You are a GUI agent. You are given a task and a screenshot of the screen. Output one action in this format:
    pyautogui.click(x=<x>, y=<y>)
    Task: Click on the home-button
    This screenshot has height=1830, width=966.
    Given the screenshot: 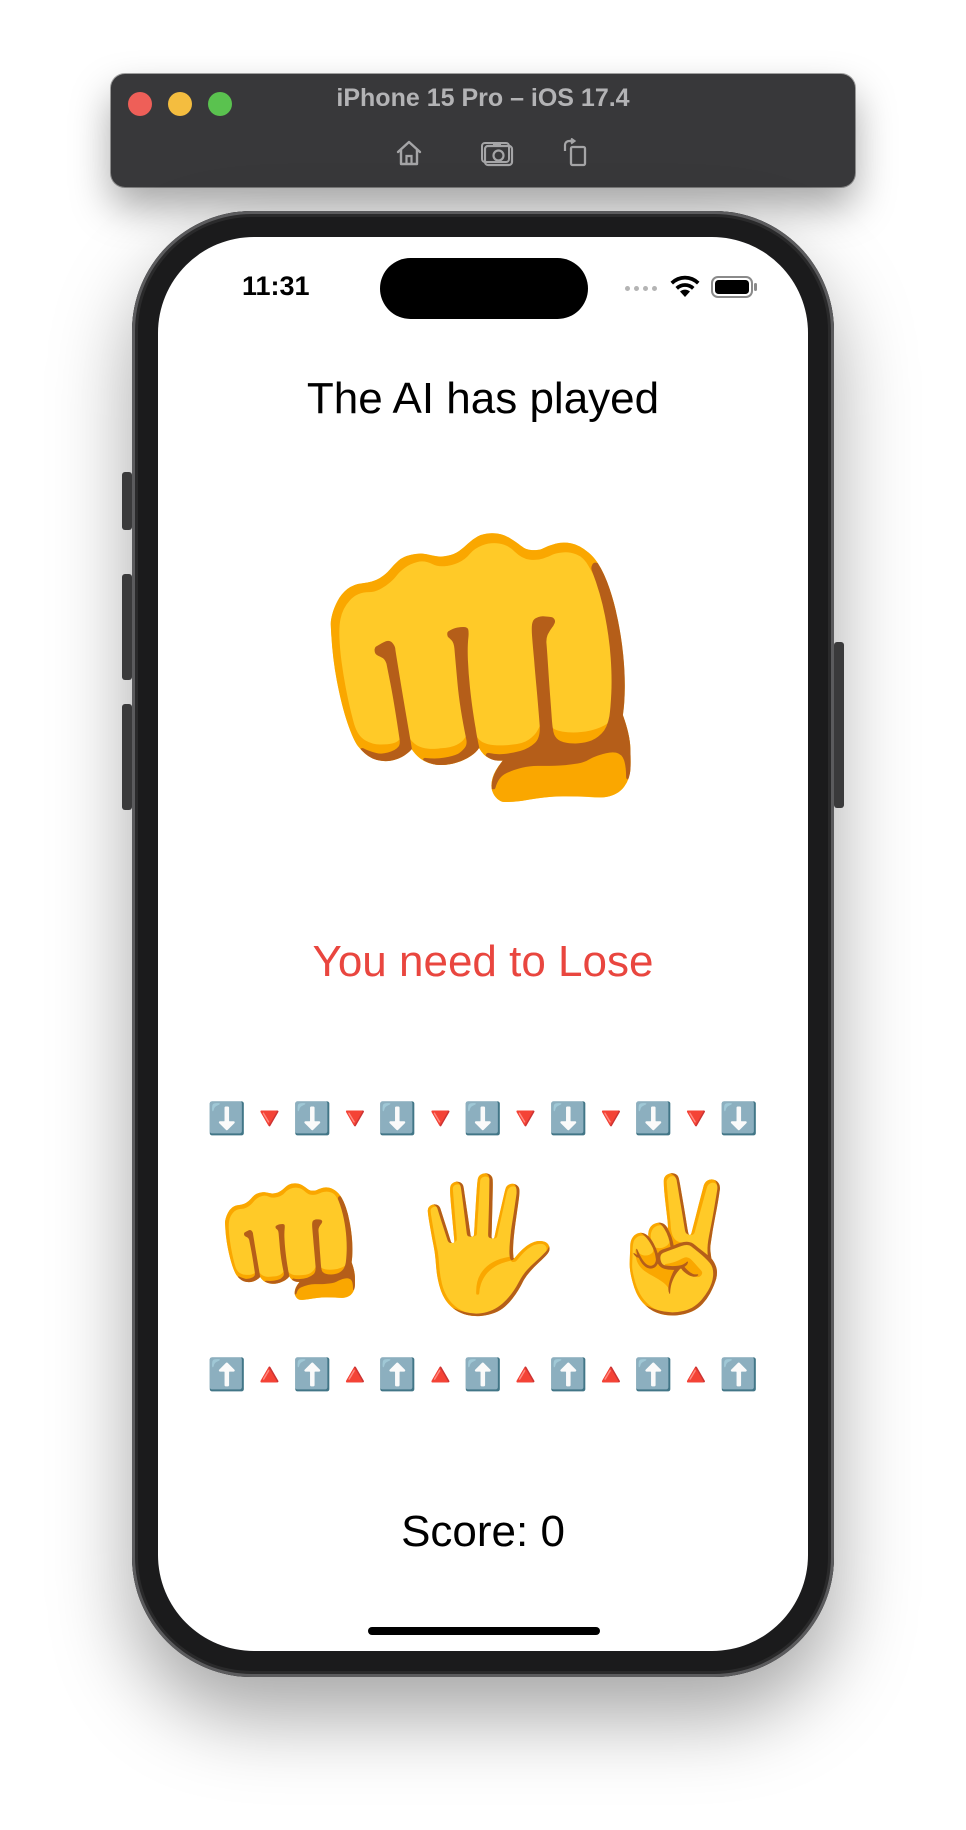 What is the action you would take?
    pyautogui.click(x=409, y=153)
    